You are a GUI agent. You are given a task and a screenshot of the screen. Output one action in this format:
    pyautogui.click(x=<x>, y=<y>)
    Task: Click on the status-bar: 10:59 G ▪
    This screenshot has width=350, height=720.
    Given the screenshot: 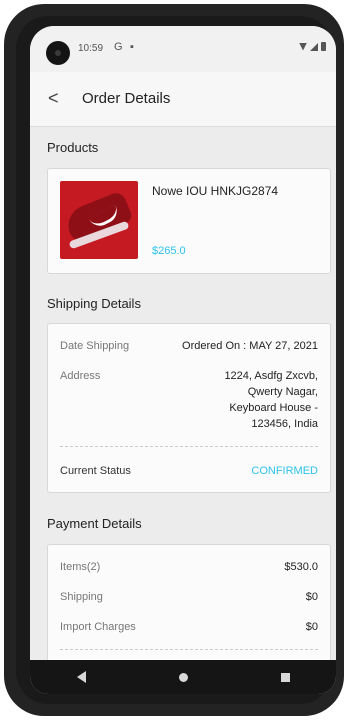 What is the action you would take?
    pyautogui.click(x=183, y=49)
    